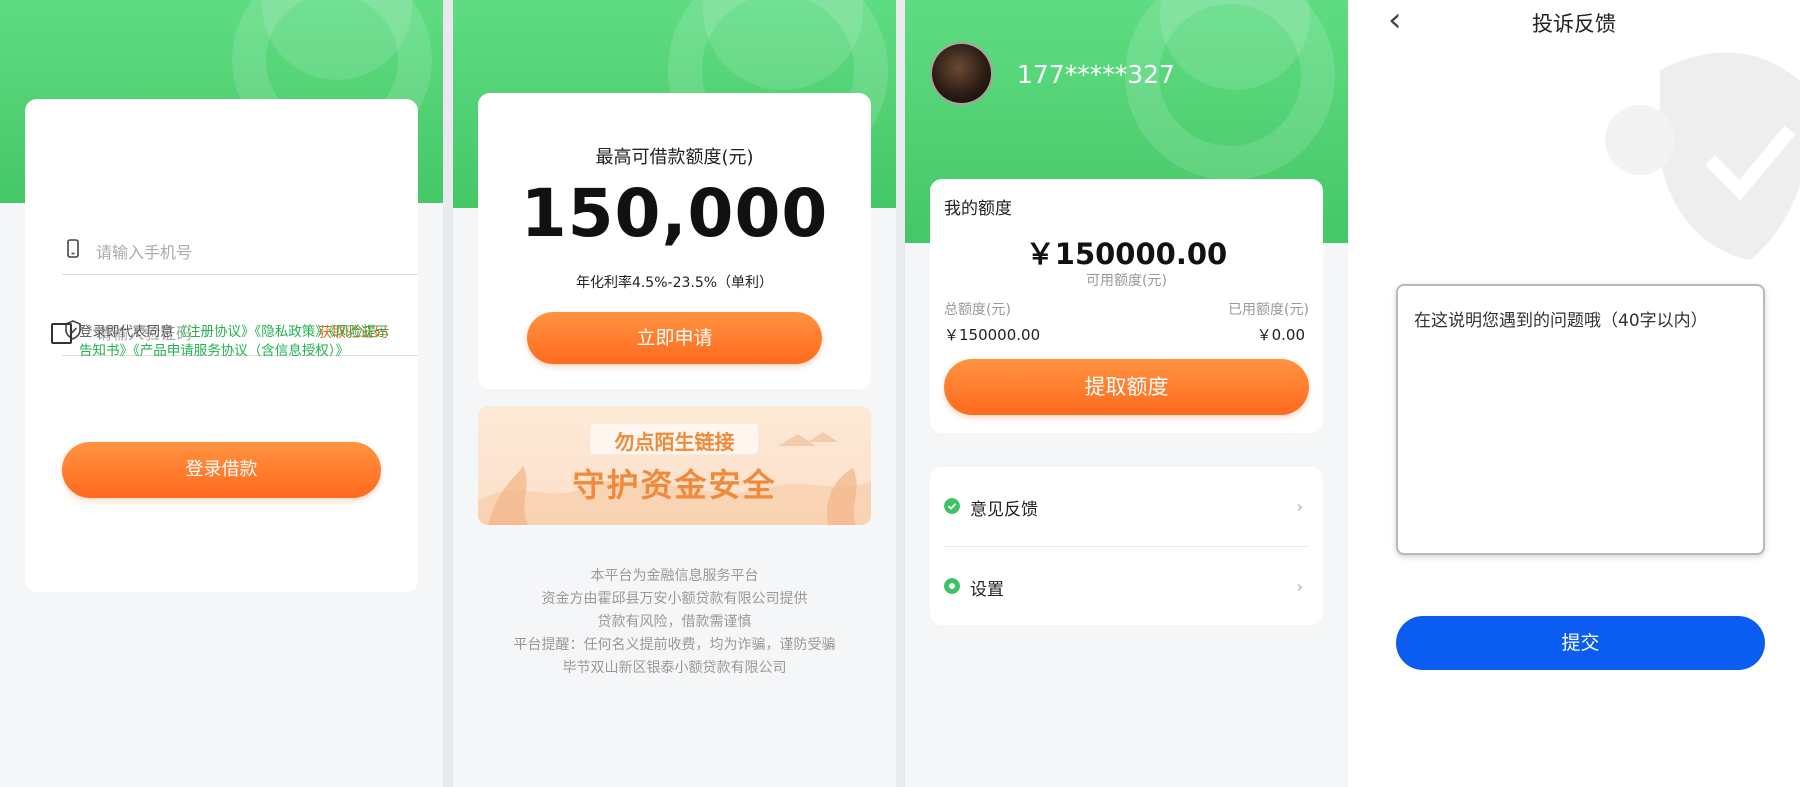  What do you see at coordinates (1702, 156) in the screenshot?
I see `watermark-shield-icon` at bounding box center [1702, 156].